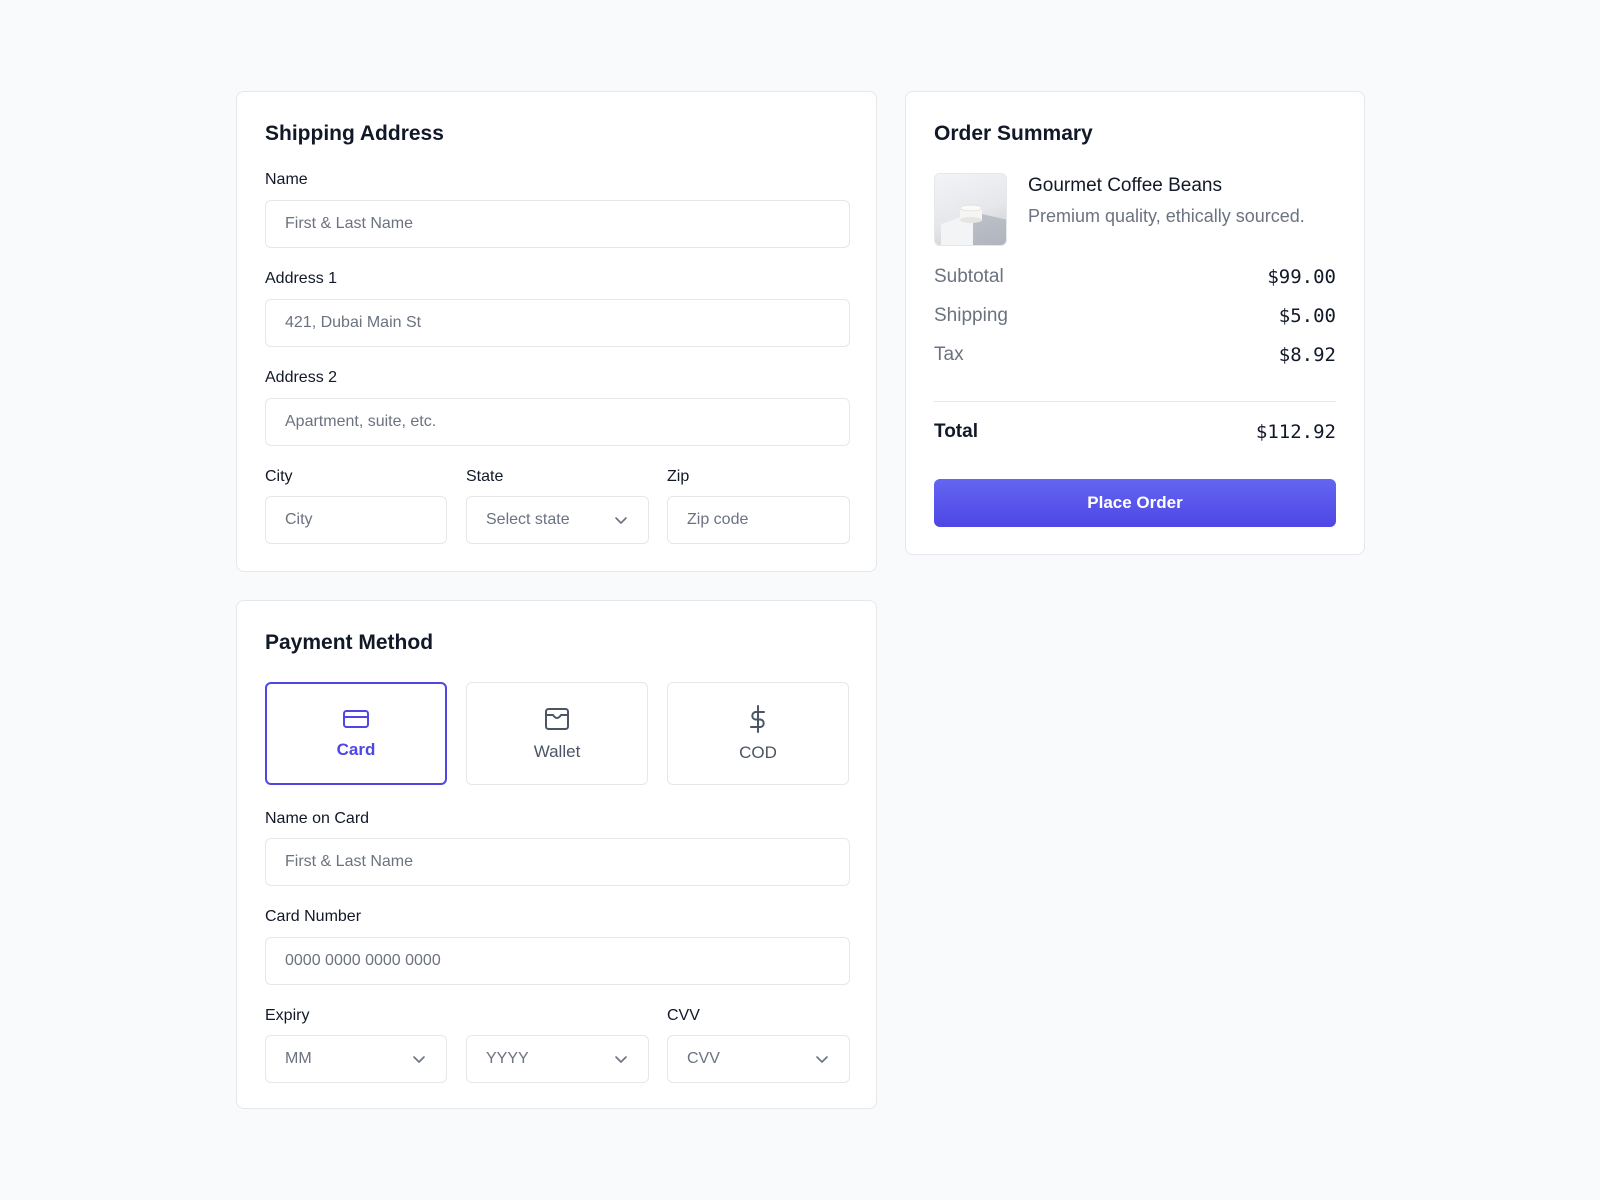 Image resolution: width=1600 pixels, height=1200 pixels. What do you see at coordinates (356, 718) in the screenshot?
I see `credit-card-icon` at bounding box center [356, 718].